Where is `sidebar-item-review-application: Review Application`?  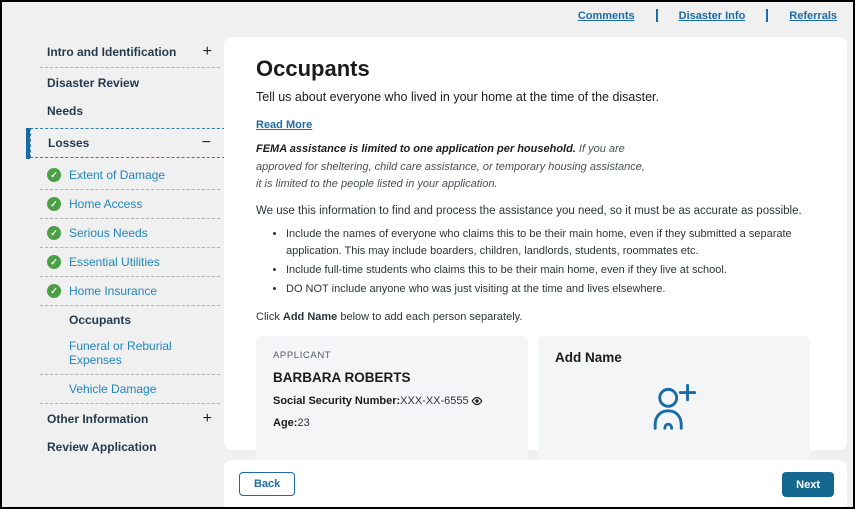 sidebar-item-review-application: Review Application is located at coordinates (127, 447).